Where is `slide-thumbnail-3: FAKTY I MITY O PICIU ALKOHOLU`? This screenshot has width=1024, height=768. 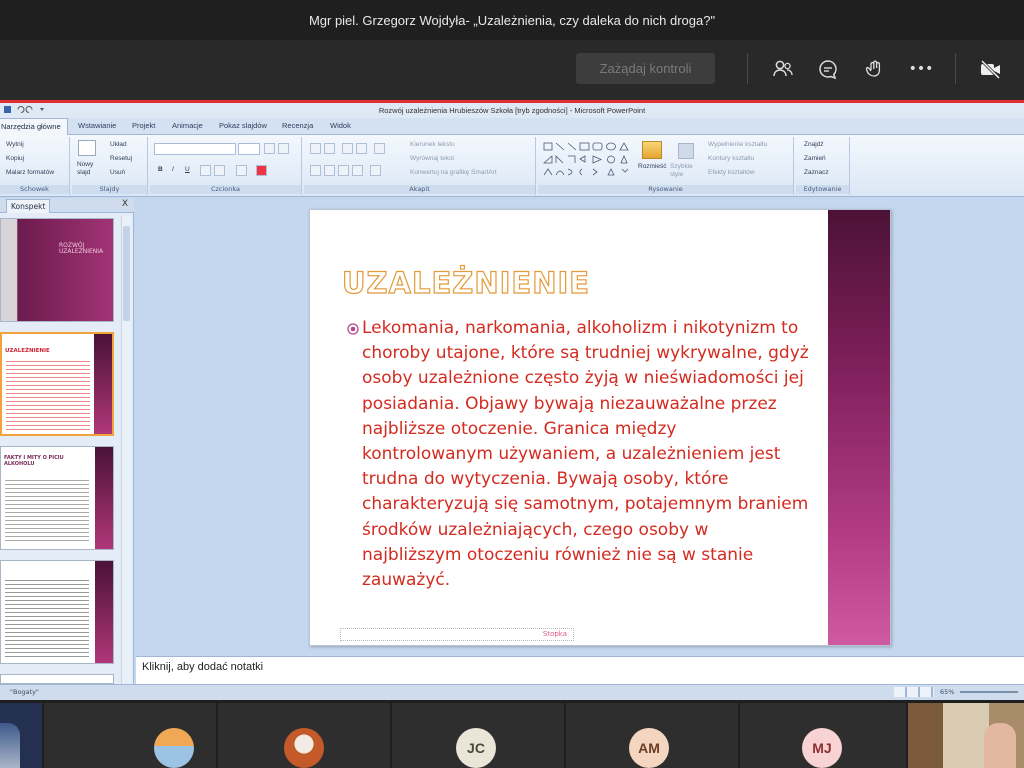
slide-thumbnail-3: FAKTY I MITY O PICIU ALKOHOLU is located at coordinates (57, 498).